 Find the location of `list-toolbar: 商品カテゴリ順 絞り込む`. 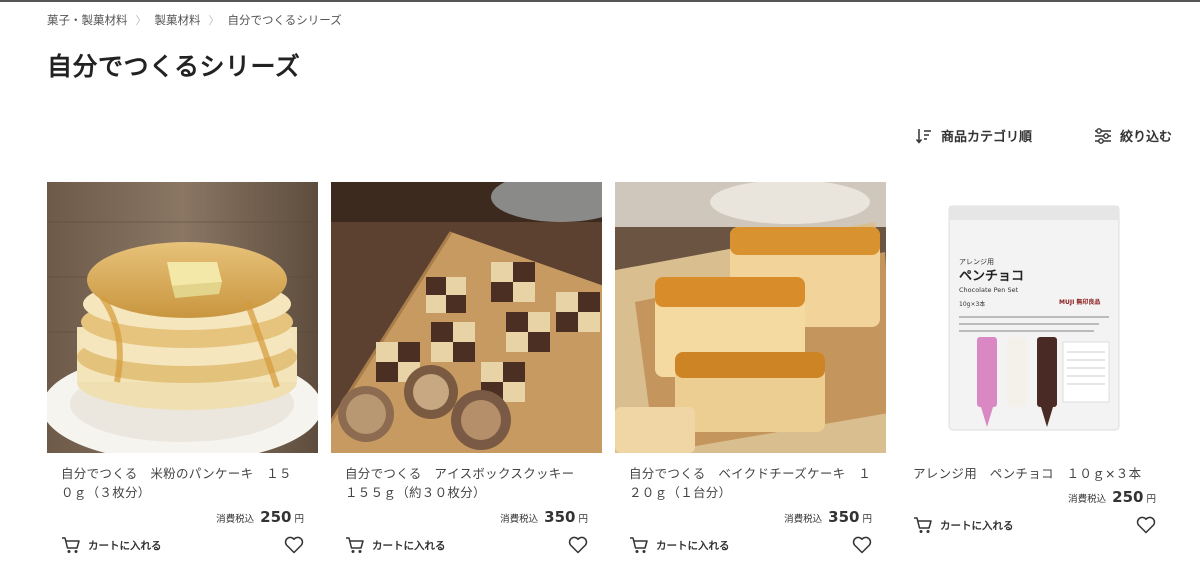

list-toolbar: 商品カテゴリ順 絞り込む is located at coordinates (1043, 135).